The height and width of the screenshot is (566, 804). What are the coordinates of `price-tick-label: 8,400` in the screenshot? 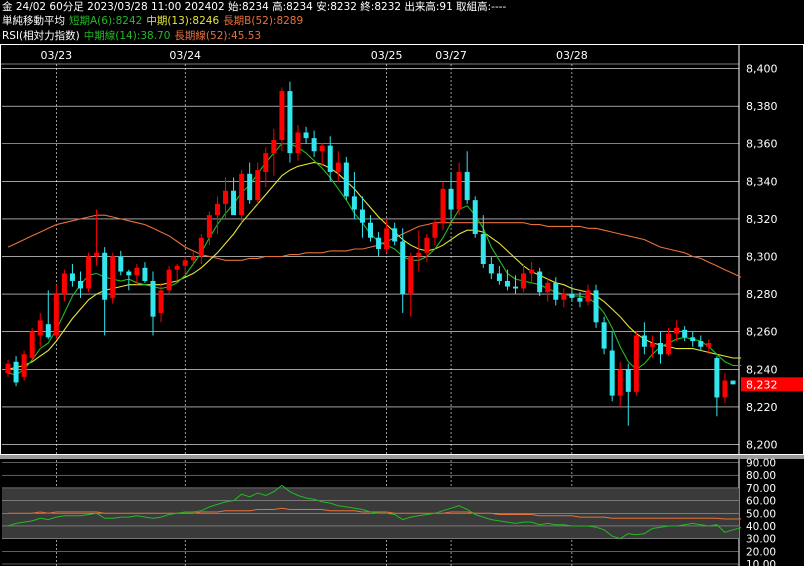 It's located at (762, 69).